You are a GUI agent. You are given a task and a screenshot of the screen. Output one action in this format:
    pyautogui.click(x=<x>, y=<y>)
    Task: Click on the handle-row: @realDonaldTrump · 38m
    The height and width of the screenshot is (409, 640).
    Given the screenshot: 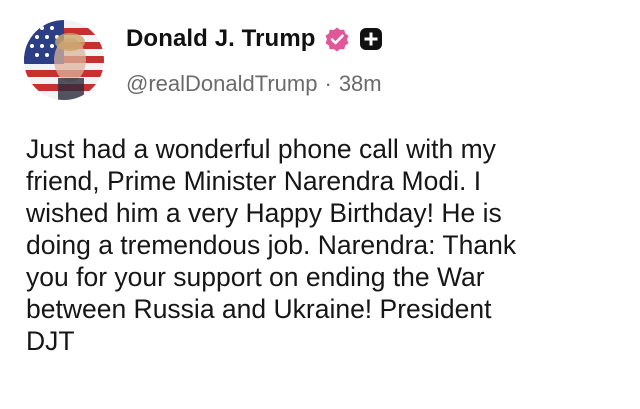 What is the action you would take?
    pyautogui.click(x=255, y=84)
    